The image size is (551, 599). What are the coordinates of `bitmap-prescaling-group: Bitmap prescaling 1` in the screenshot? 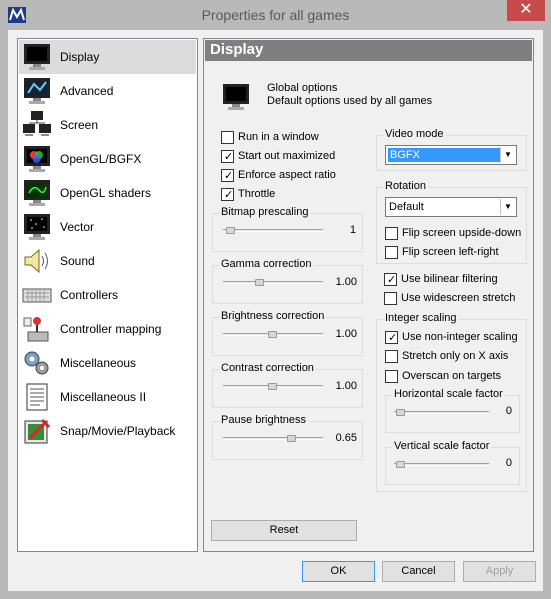 It's located at (287, 229).